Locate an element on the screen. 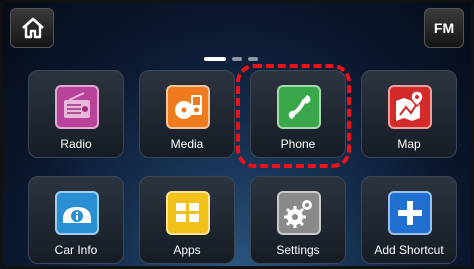 Image resolution: width=474 pixels, height=269 pixels. tile-label: Settings is located at coordinates (298, 250).